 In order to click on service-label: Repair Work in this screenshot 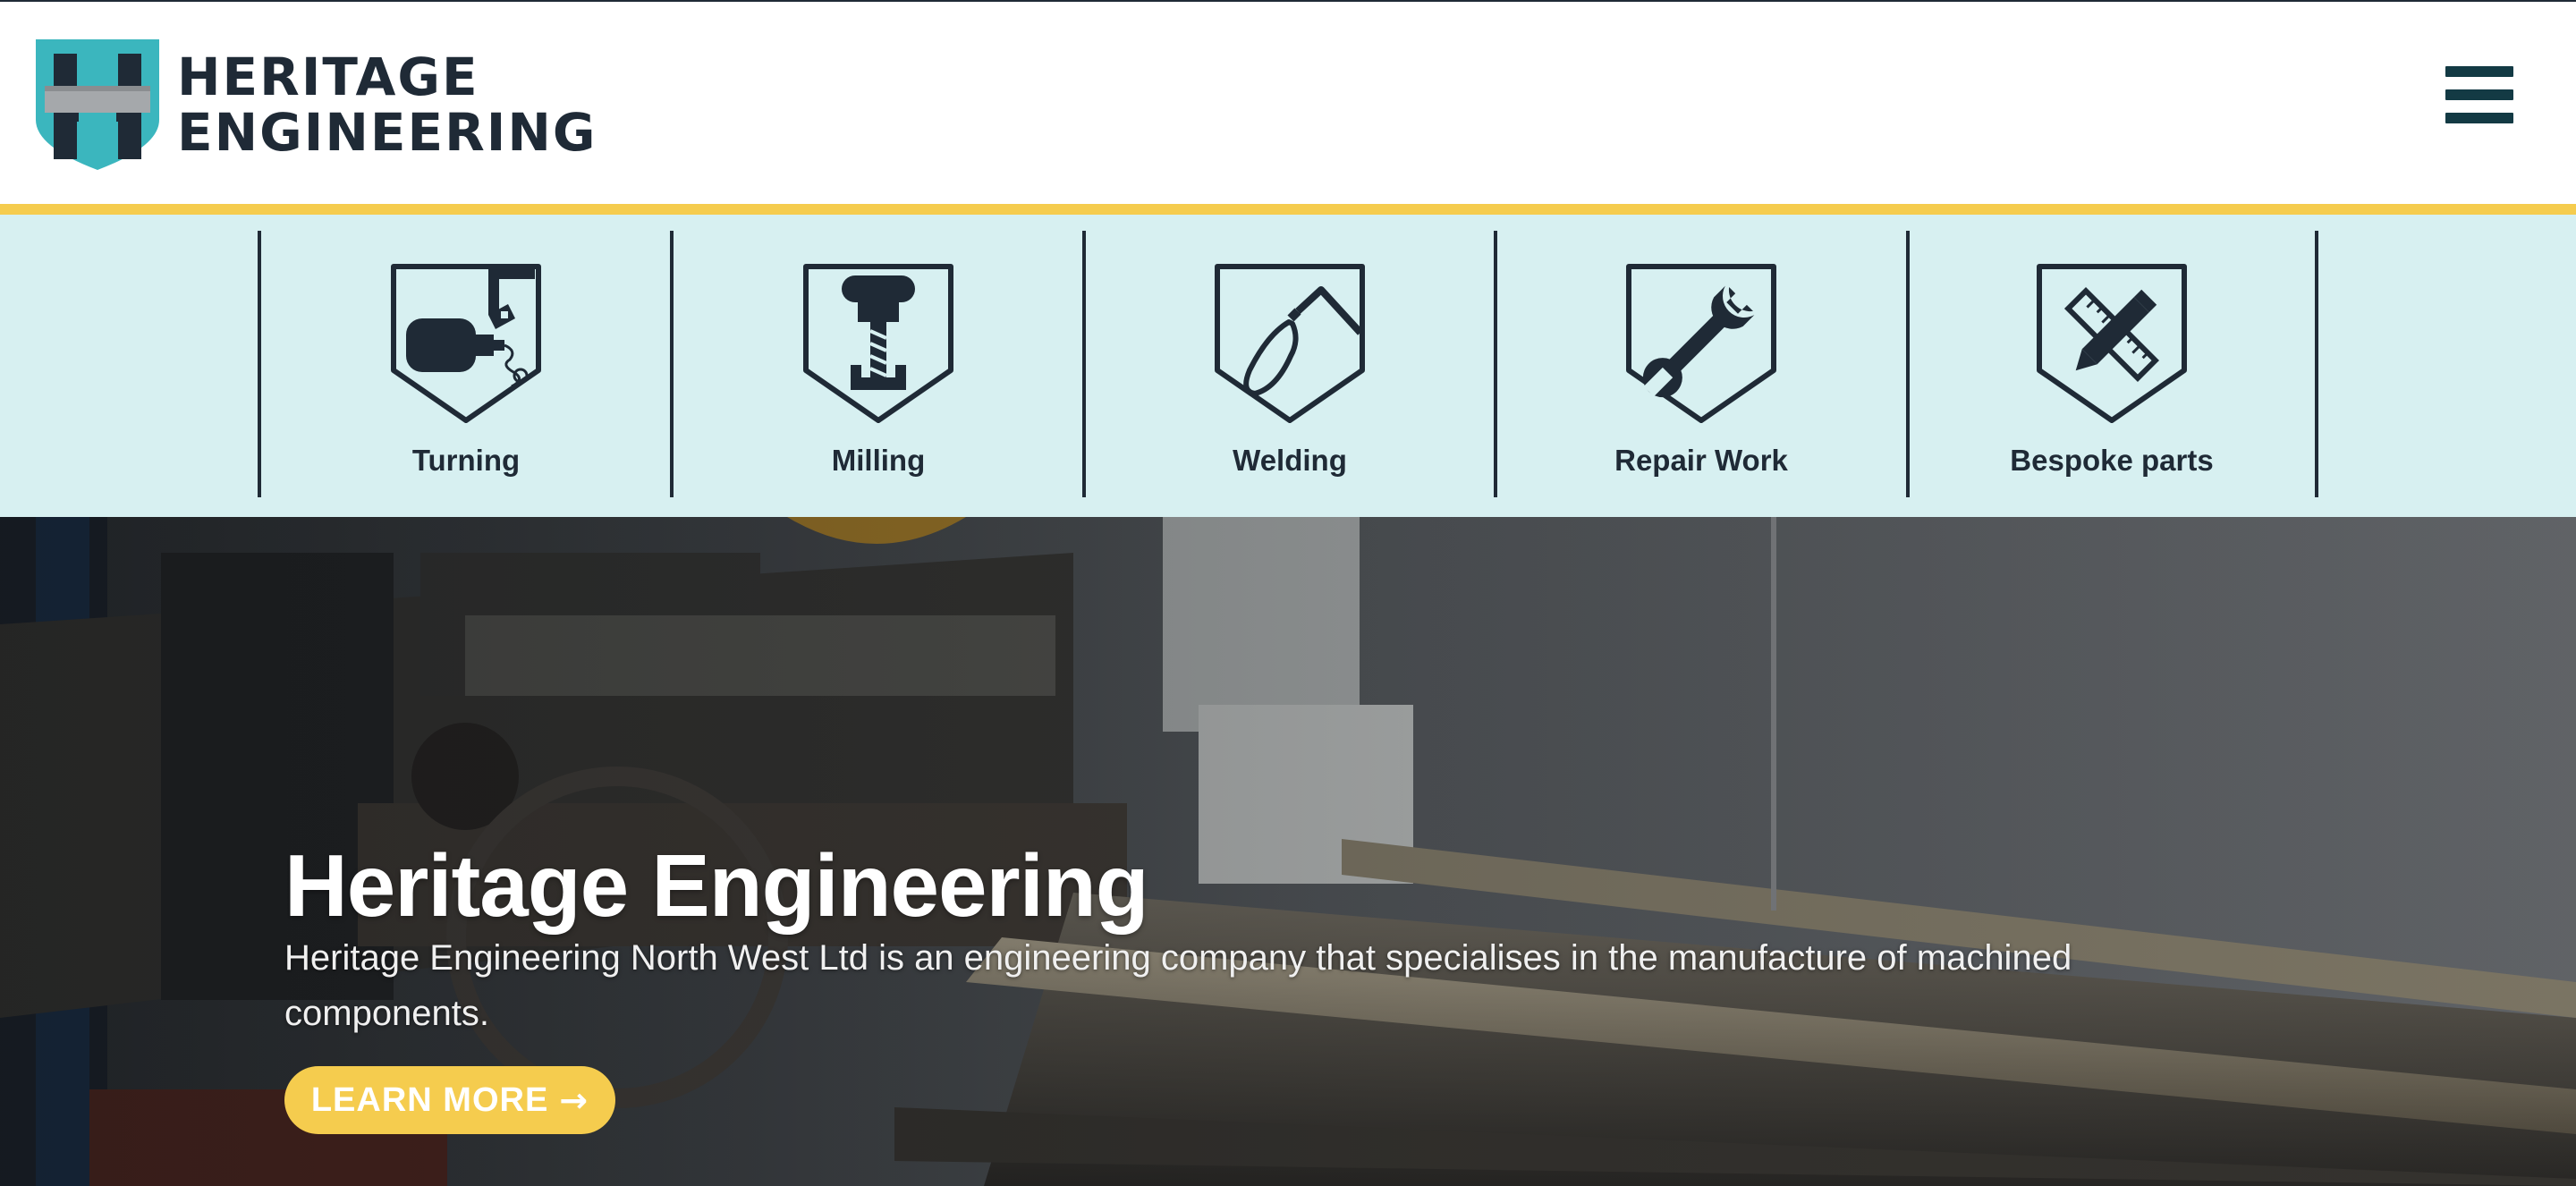, I will do `click(1701, 461)`.